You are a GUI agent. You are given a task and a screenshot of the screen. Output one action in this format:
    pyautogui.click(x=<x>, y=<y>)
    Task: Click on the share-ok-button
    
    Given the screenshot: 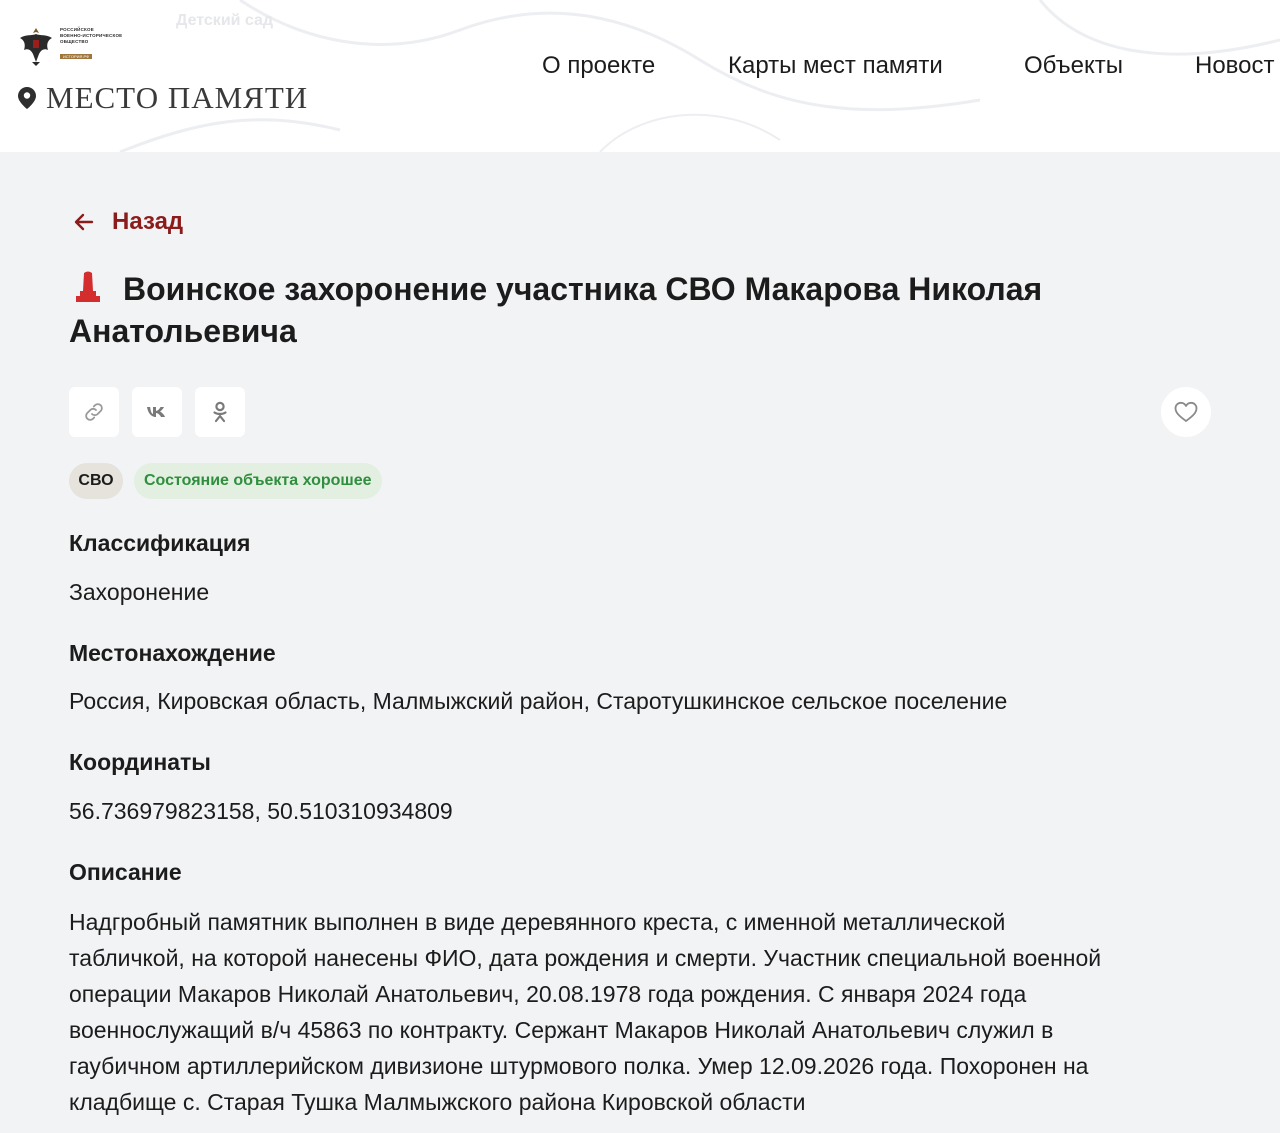 What is the action you would take?
    pyautogui.click(x=220, y=412)
    